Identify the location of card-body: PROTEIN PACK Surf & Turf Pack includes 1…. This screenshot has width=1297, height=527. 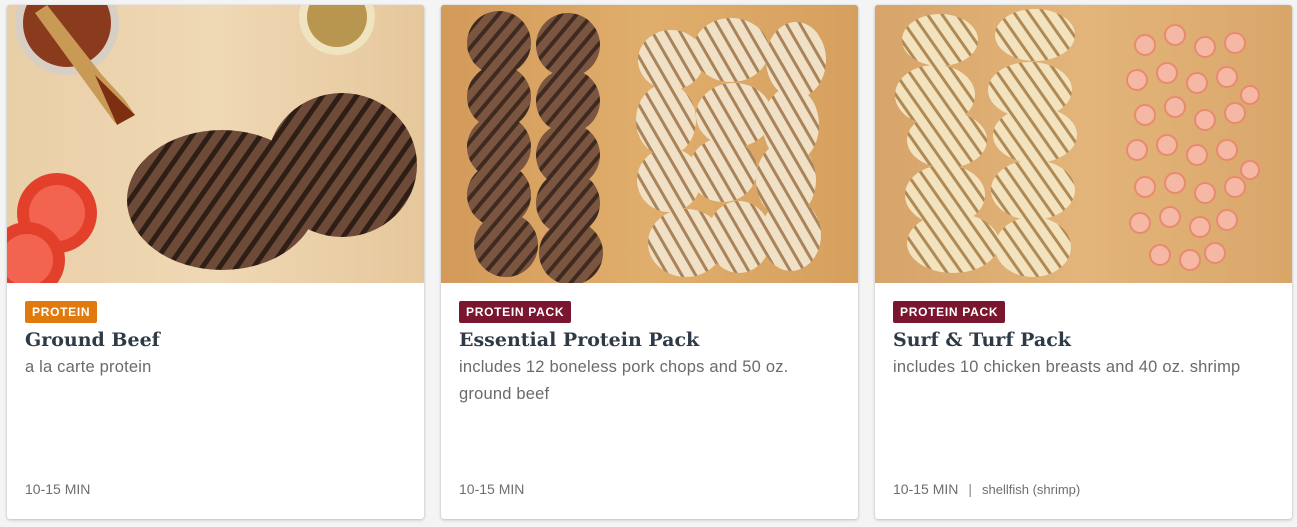
(1083, 401).